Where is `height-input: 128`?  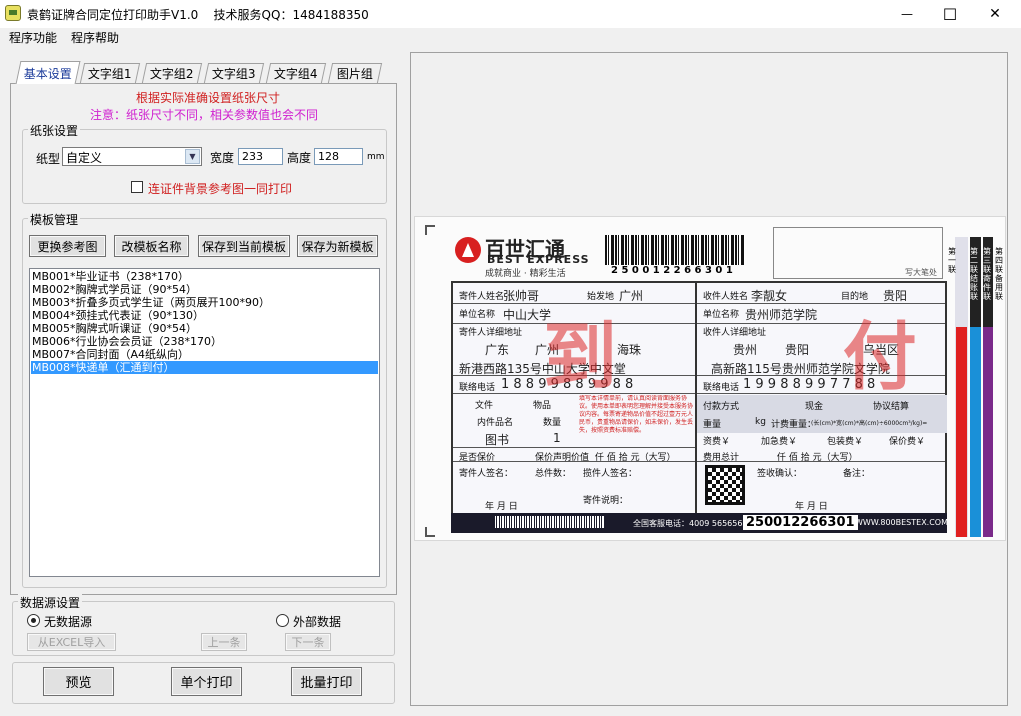 height-input: 128 is located at coordinates (338, 156).